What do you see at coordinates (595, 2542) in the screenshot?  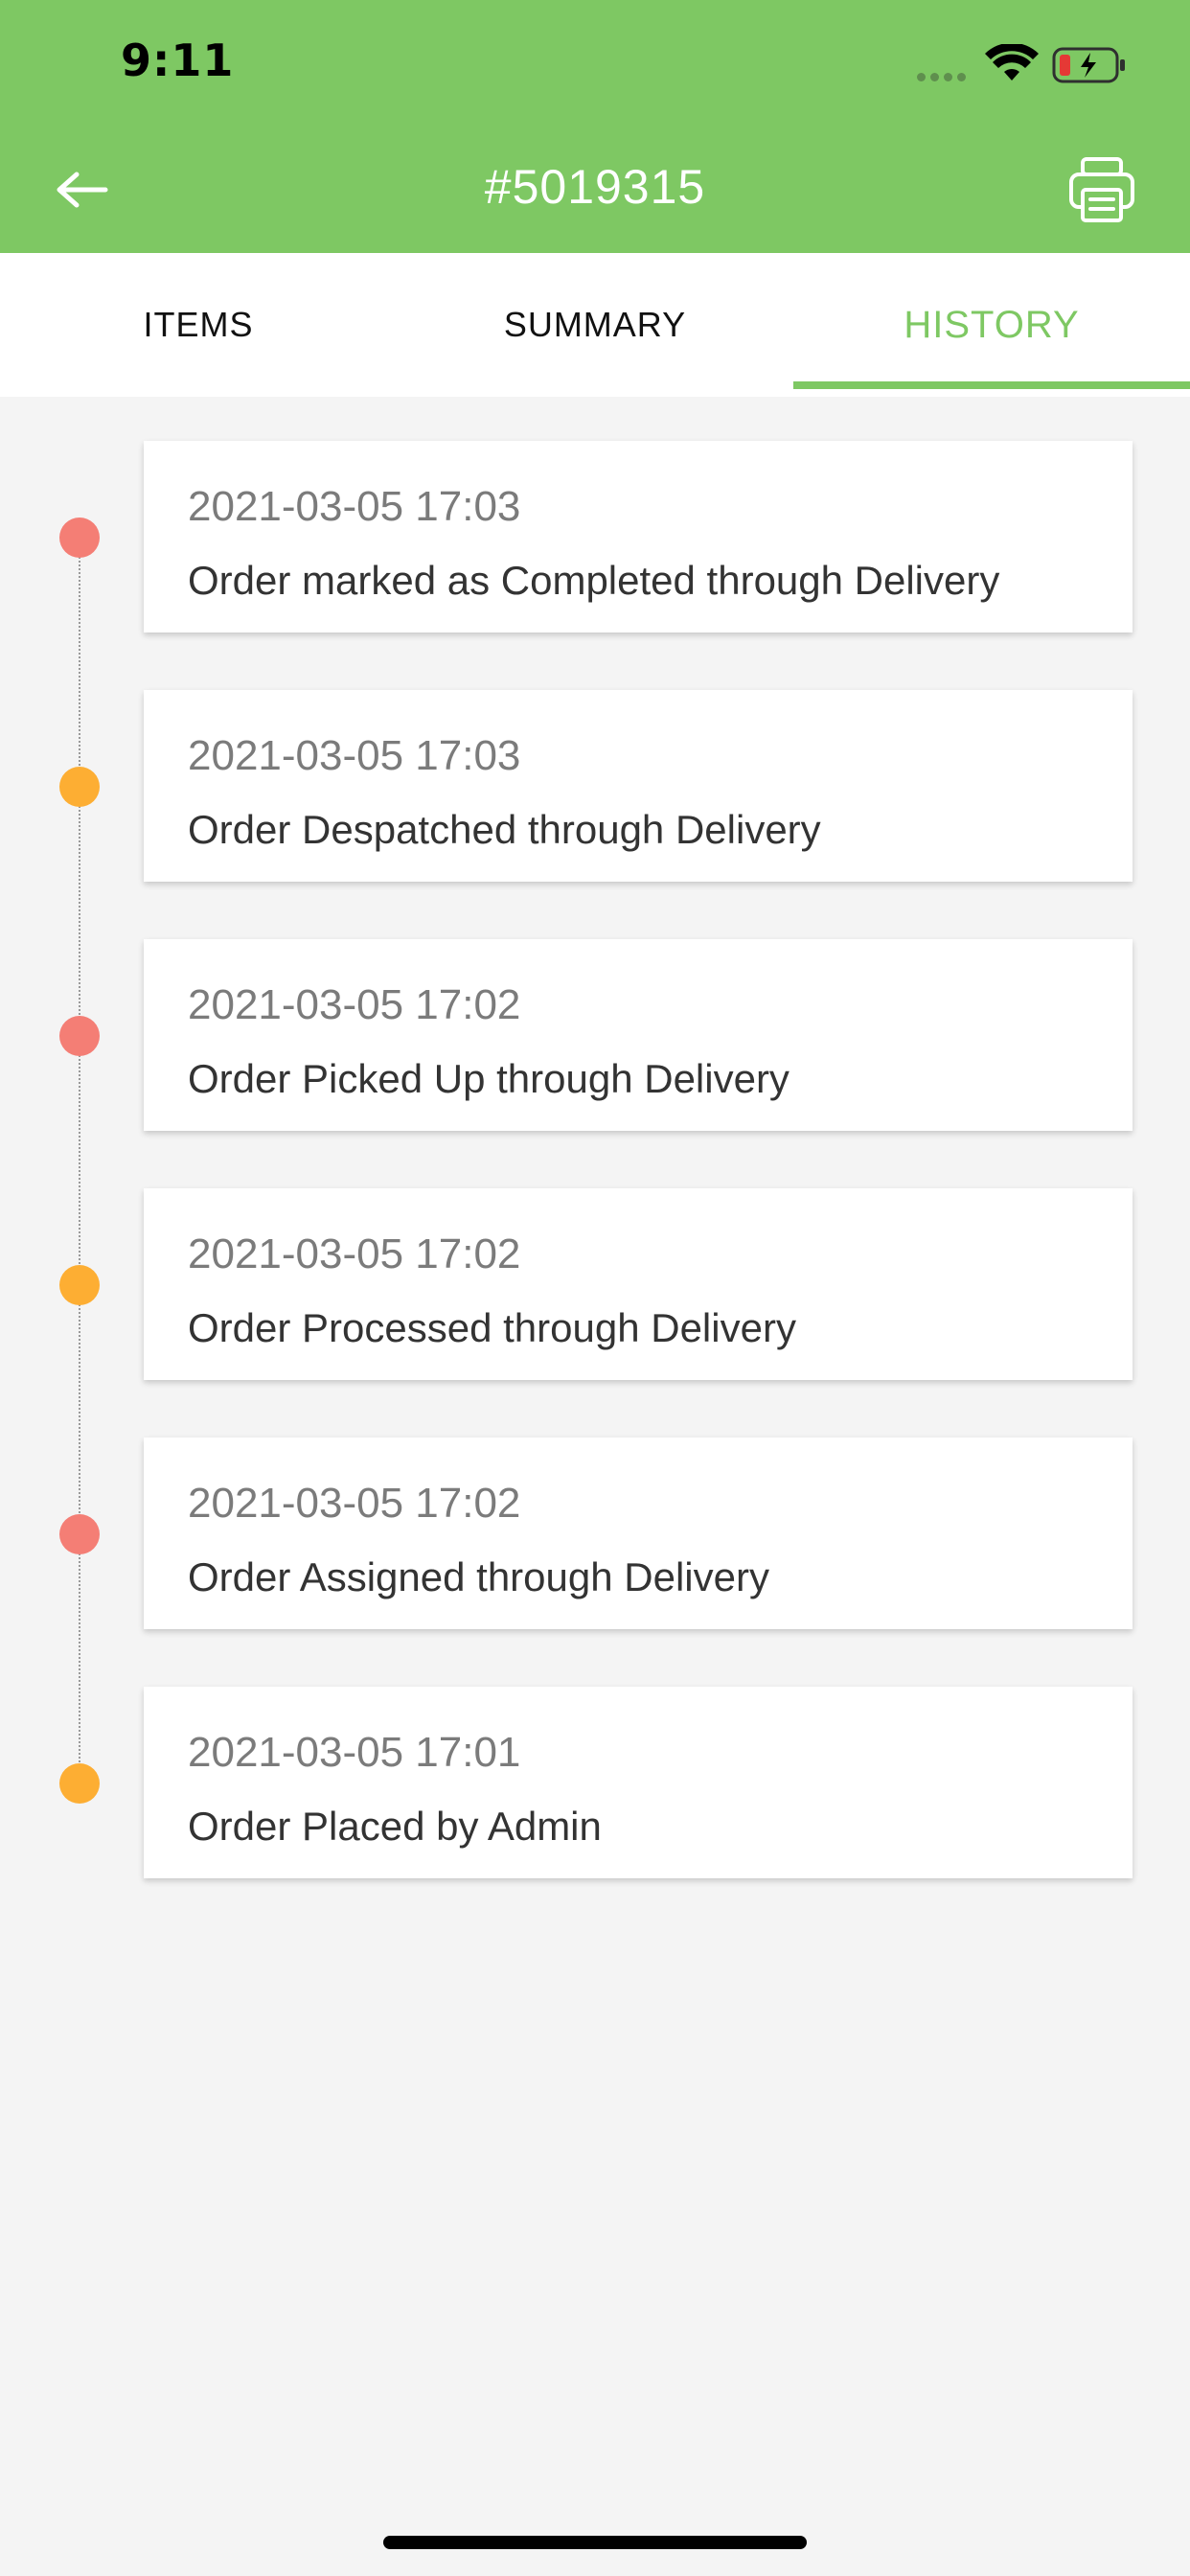 I see `home-indicator` at bounding box center [595, 2542].